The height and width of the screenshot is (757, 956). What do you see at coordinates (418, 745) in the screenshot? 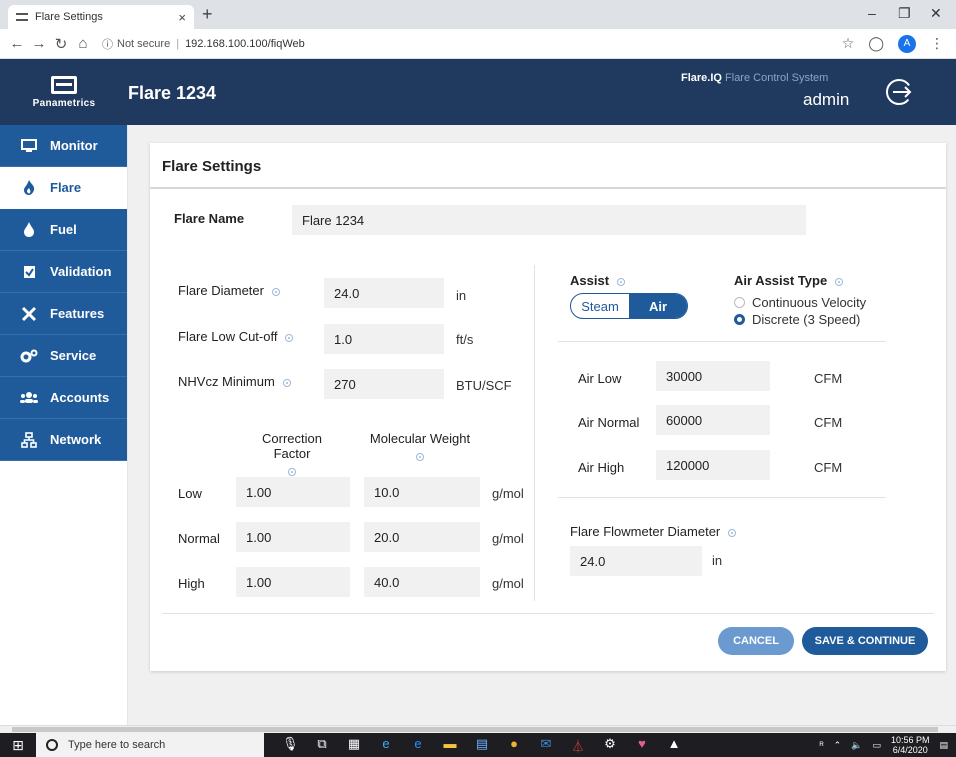
I see `edge-icon: e` at bounding box center [418, 745].